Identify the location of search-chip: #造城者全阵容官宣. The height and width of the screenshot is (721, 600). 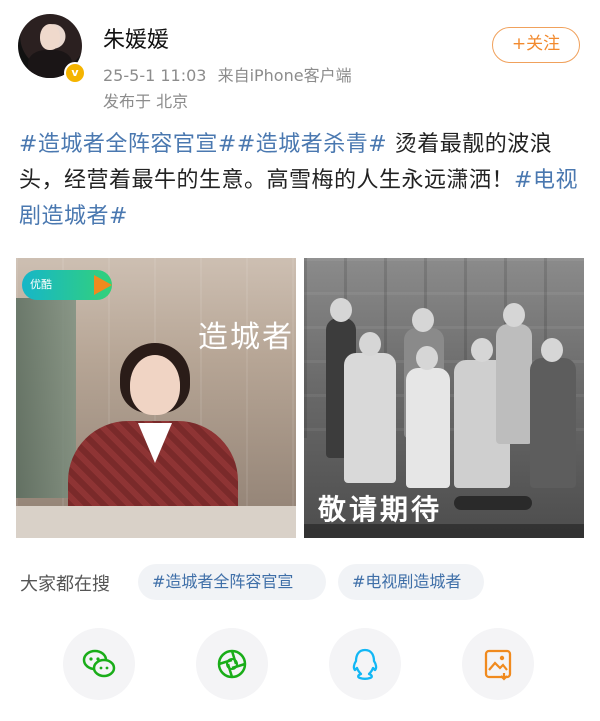
(232, 582).